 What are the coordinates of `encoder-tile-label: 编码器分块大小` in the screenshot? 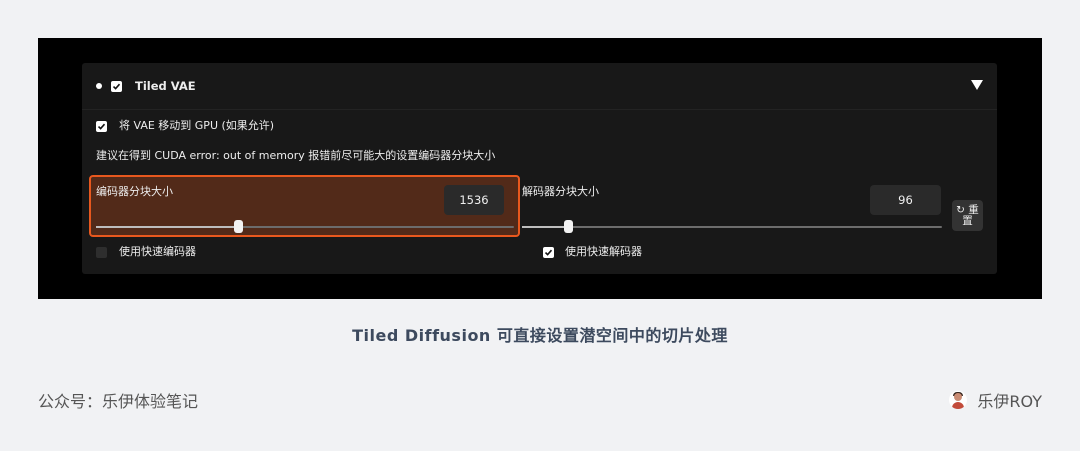 It's located at (134, 191).